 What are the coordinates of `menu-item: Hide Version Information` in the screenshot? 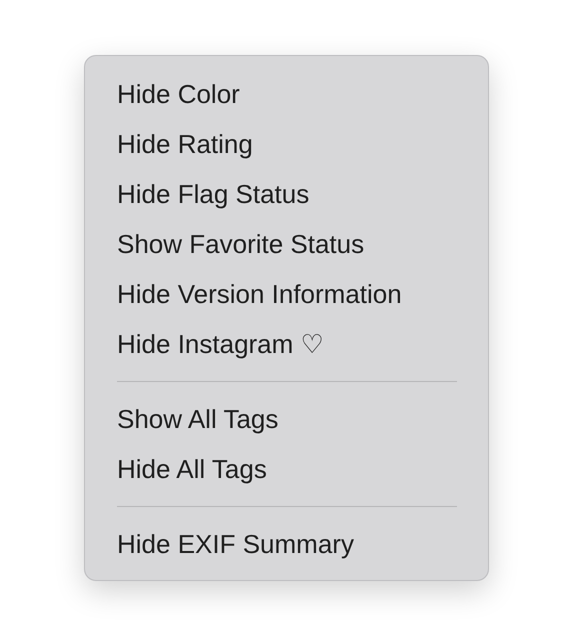 It's located at (286, 294).